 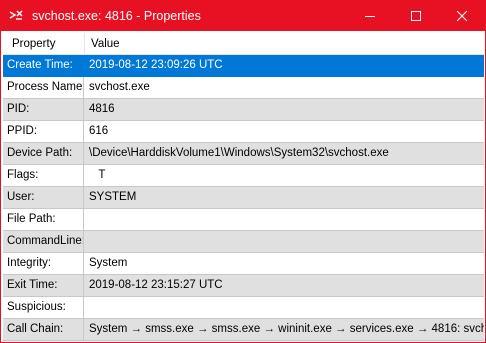 What do you see at coordinates (99, 131) in the screenshot?
I see `property-value-cell: 616` at bounding box center [99, 131].